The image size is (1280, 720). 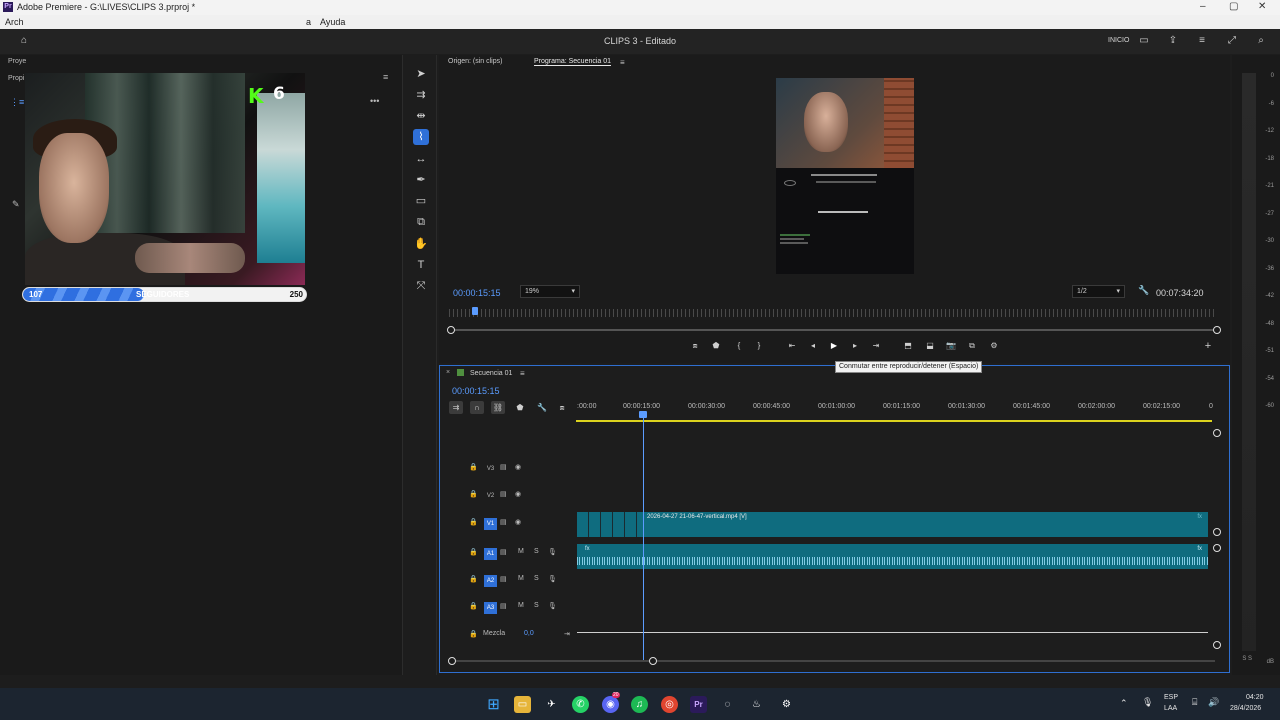 I want to click on slip-tool-icon: ↔, so click(x=421, y=159).